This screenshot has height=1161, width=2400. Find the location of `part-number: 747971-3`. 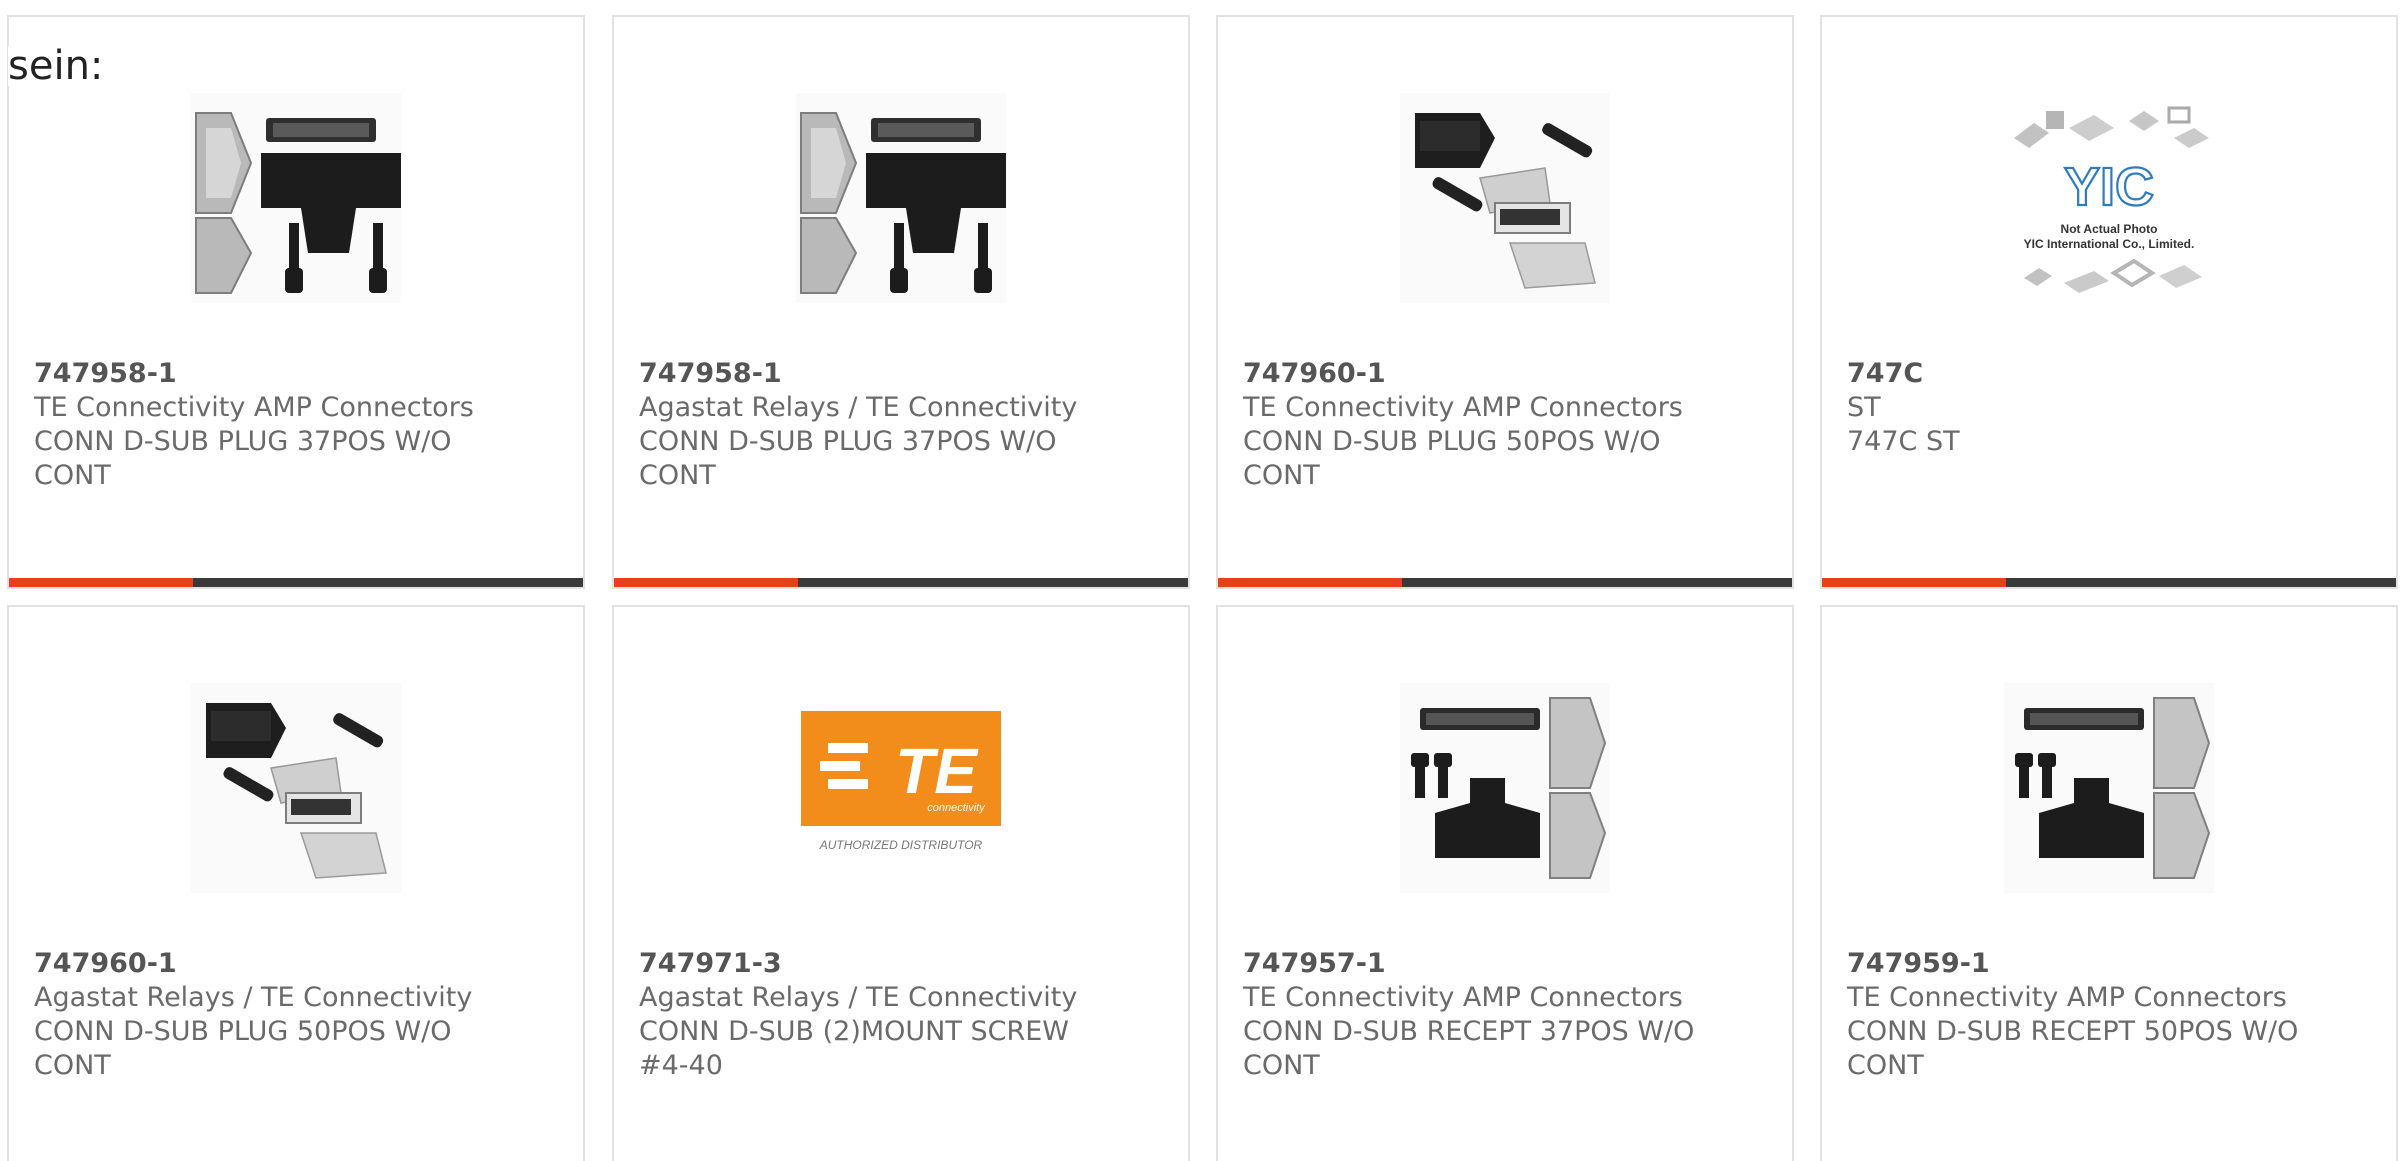

part-number: 747971-3 is located at coordinates (710, 964).